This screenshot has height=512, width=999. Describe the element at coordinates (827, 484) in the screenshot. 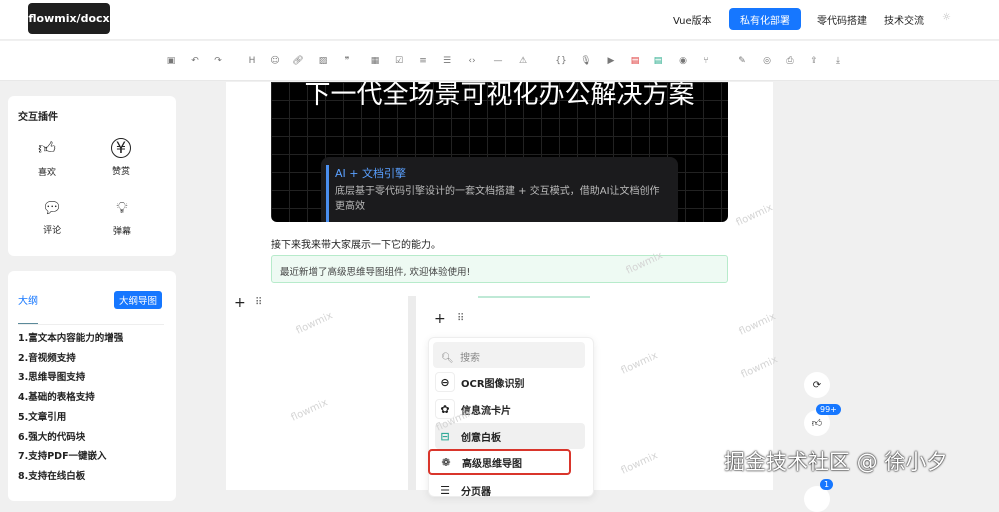

I see `comment-count-badge: 1` at that location.